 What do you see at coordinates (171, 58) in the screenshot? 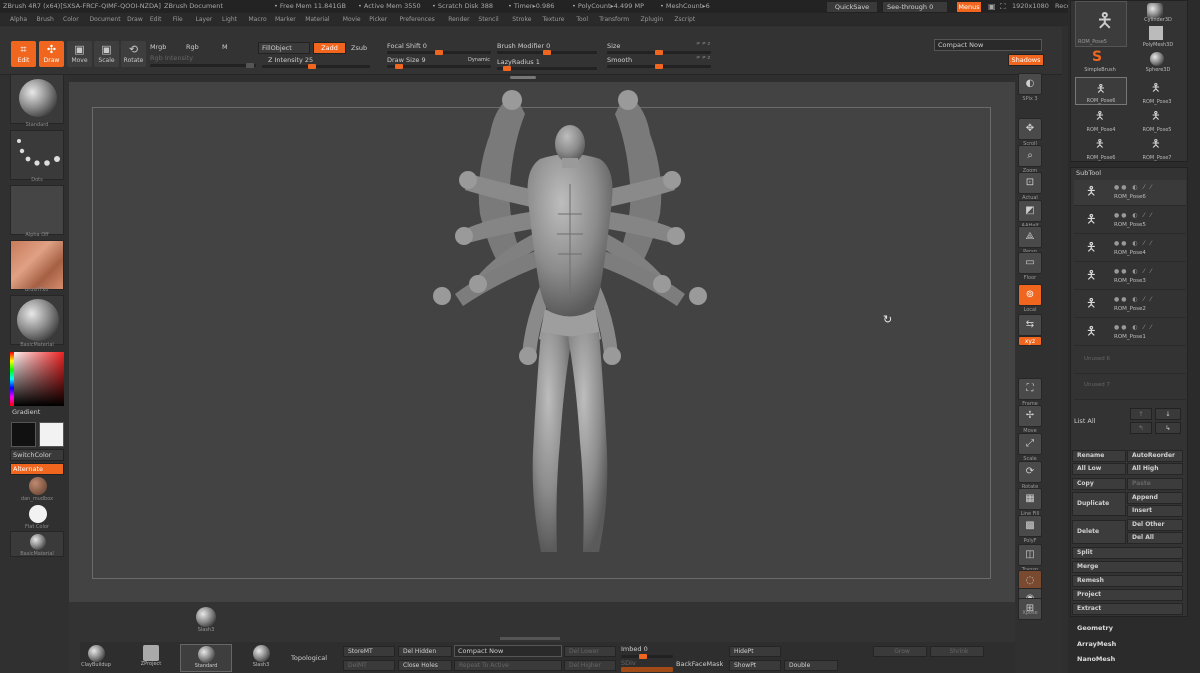
I see `rgb-intensity-slider: Rgb Intensity` at bounding box center [171, 58].